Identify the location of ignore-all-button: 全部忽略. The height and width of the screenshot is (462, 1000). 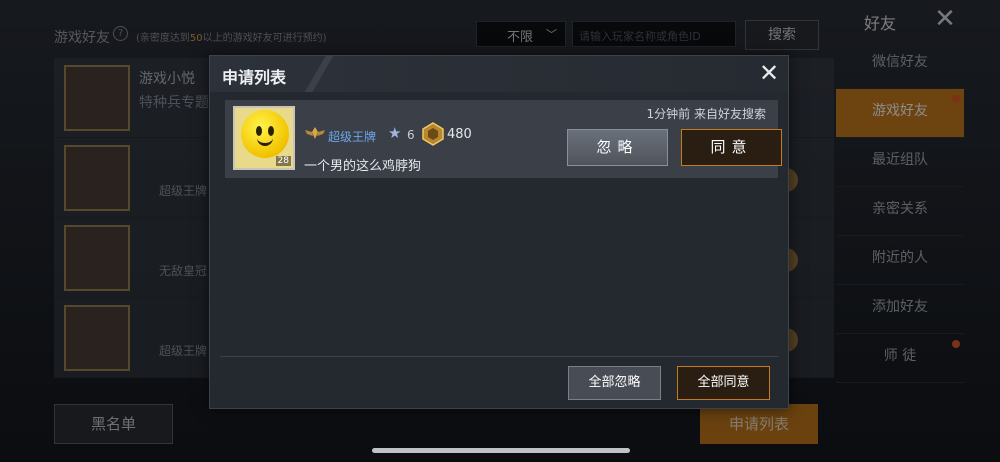
(614, 383).